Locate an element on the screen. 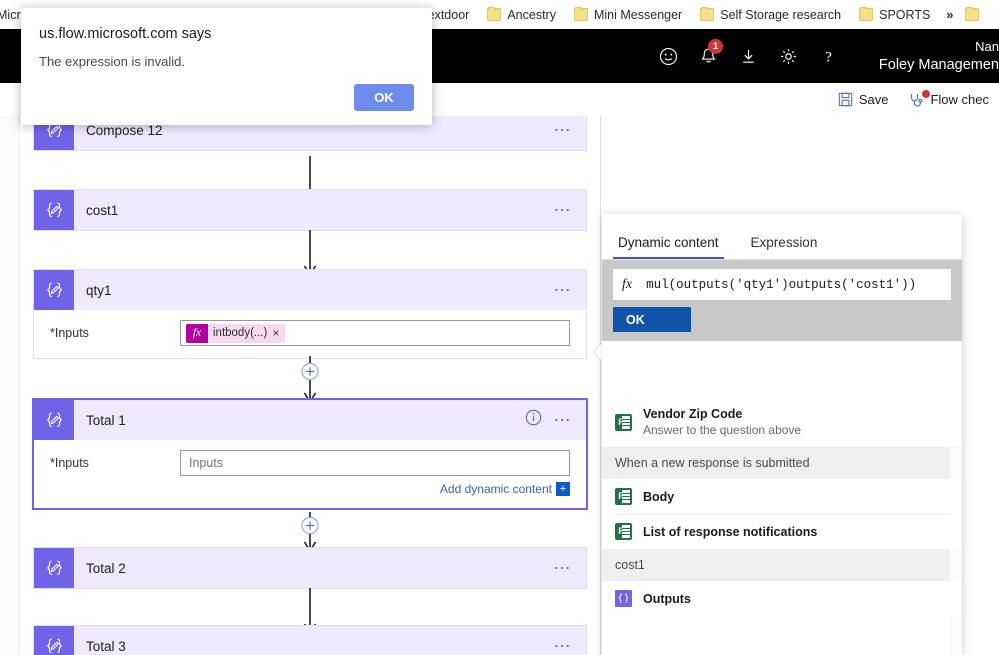 The height and width of the screenshot is (655, 999). notification-badge: 1 is located at coordinates (715, 46).